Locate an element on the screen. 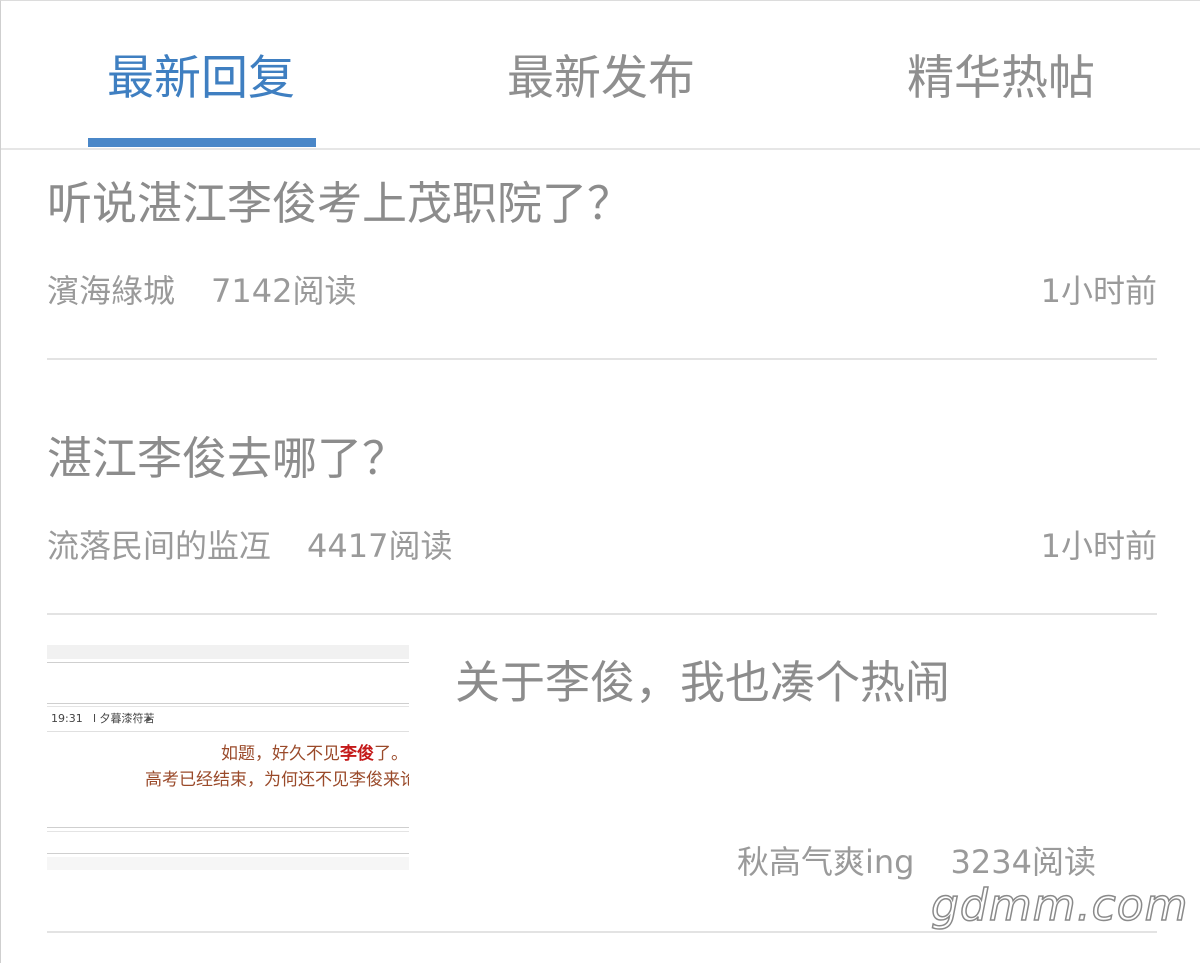  post-title: 湛江李俊去哪了？ is located at coordinates (227, 459).